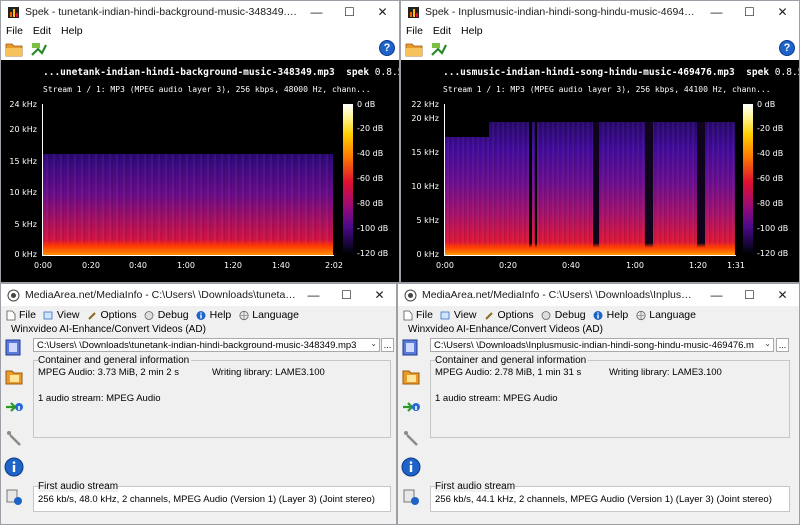  Describe the element at coordinates (736, 265) in the screenshot. I see `x-tick: 1:31` at that location.